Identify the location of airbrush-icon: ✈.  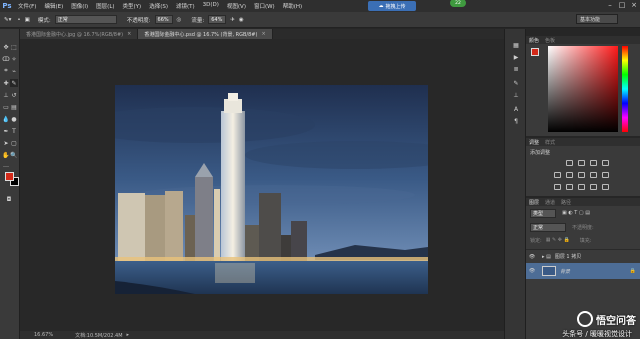
(232, 20).